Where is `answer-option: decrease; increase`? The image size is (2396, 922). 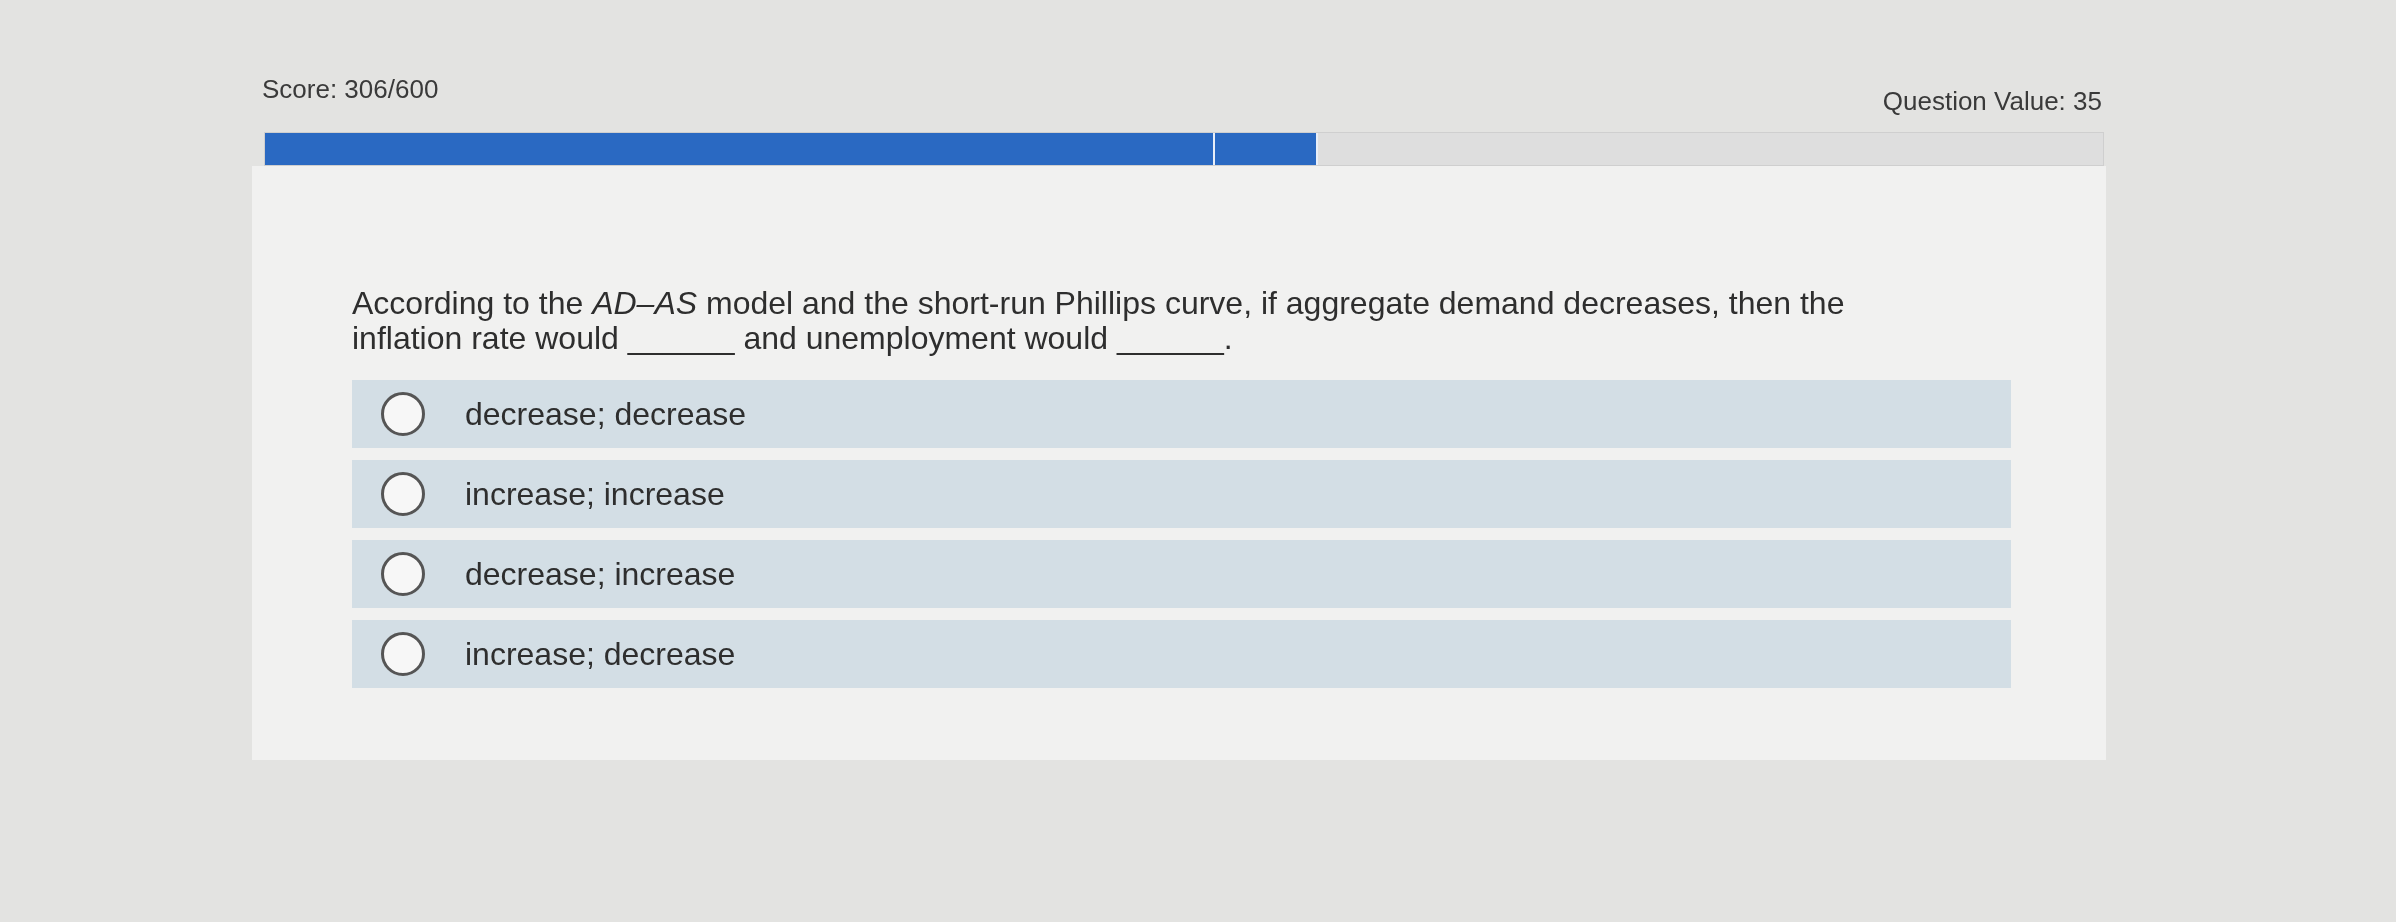 answer-option: decrease; increase is located at coordinates (1181, 574).